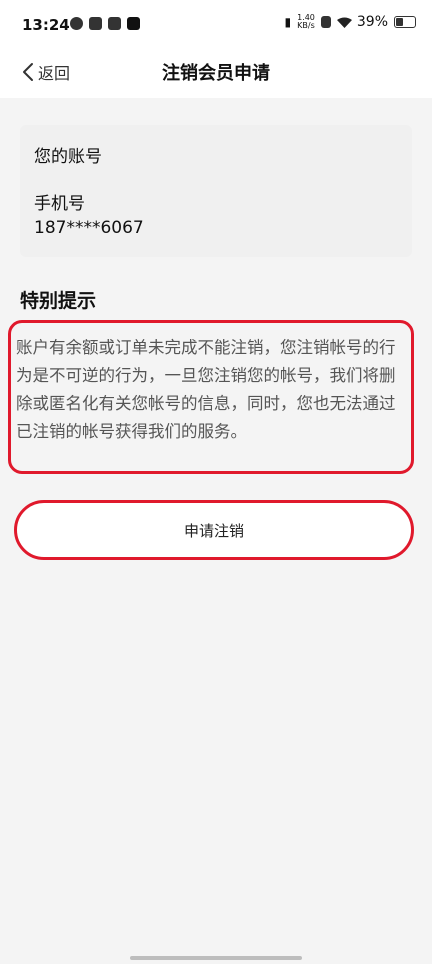 This screenshot has height=964, width=432. Describe the element at coordinates (372, 22) in the screenshot. I see `battery-percent: 39%` at that location.